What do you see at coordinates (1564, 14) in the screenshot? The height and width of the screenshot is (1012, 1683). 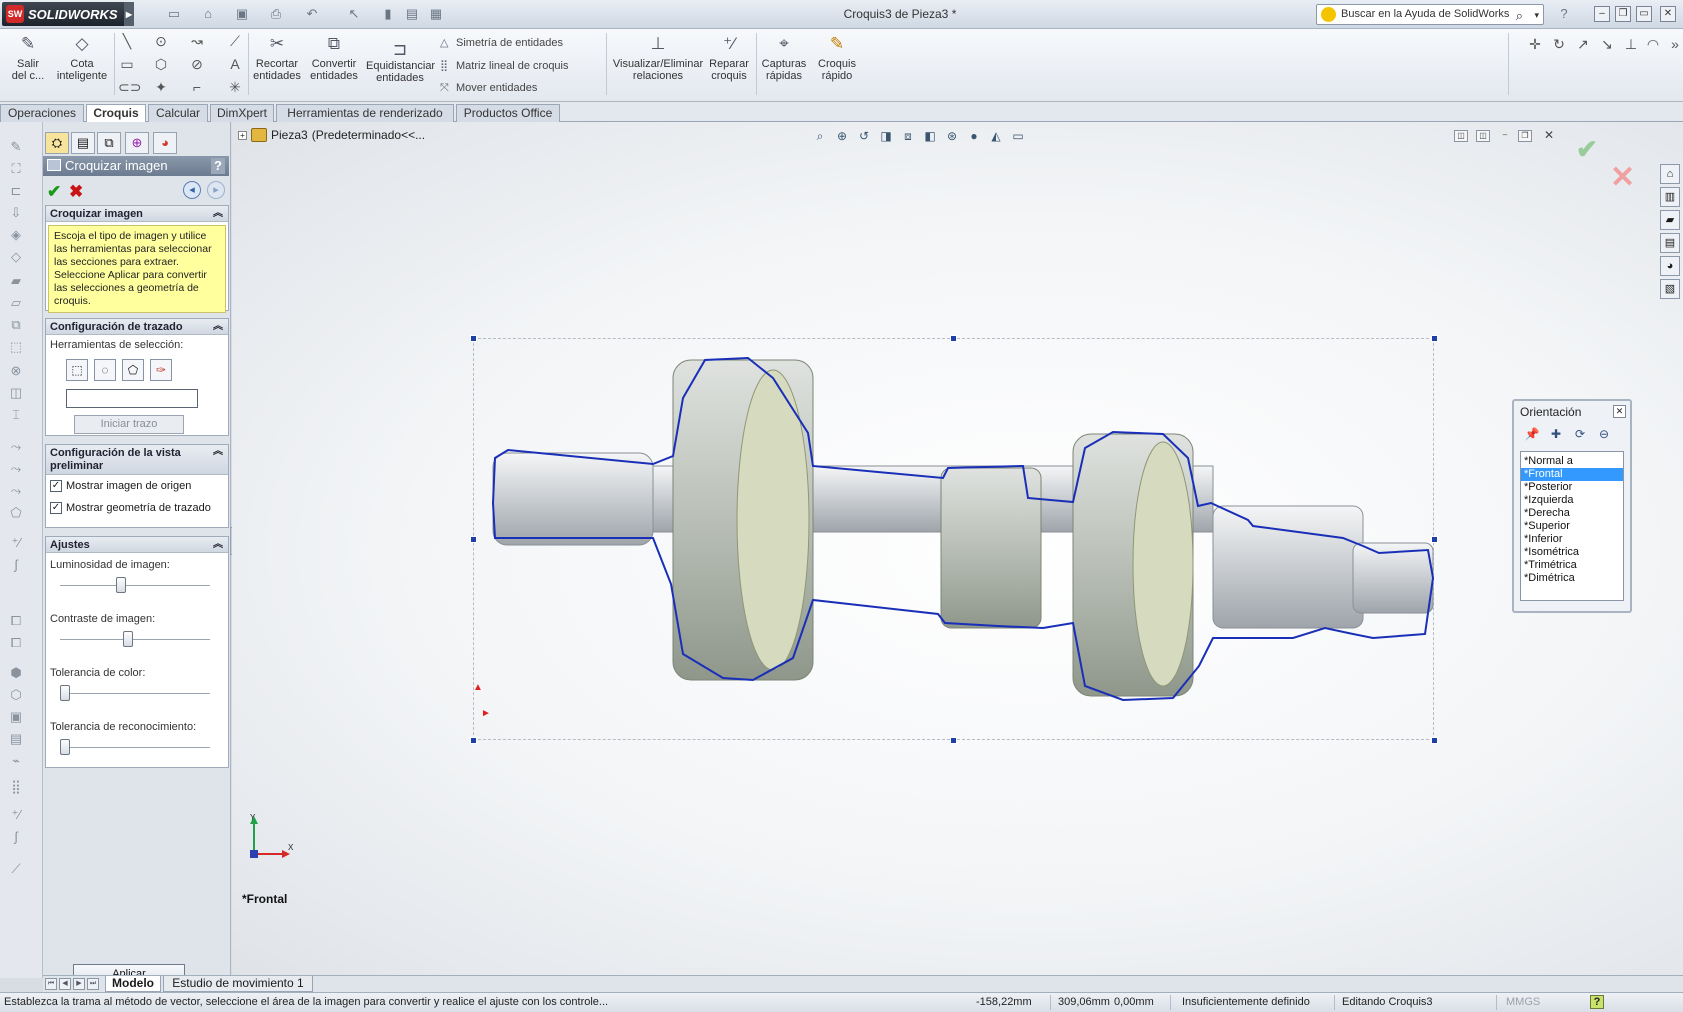 I see `help-icon: ?` at bounding box center [1564, 14].